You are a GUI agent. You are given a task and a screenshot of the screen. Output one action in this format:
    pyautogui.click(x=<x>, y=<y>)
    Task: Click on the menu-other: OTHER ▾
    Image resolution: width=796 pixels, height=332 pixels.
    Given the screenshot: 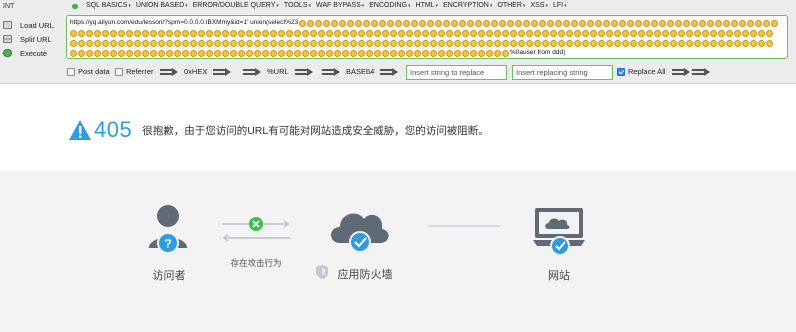 What is the action you would take?
    pyautogui.click(x=511, y=5)
    